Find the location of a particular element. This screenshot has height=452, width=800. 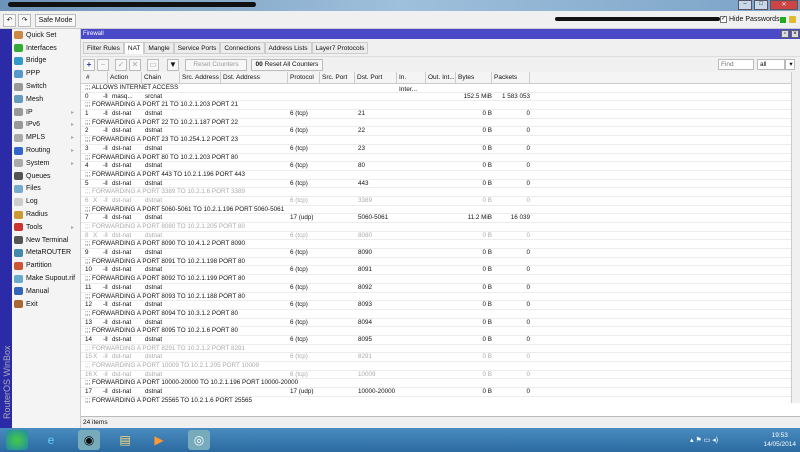

sidebar-item-mpls: MPLS ▸ is located at coordinates (46, 137).